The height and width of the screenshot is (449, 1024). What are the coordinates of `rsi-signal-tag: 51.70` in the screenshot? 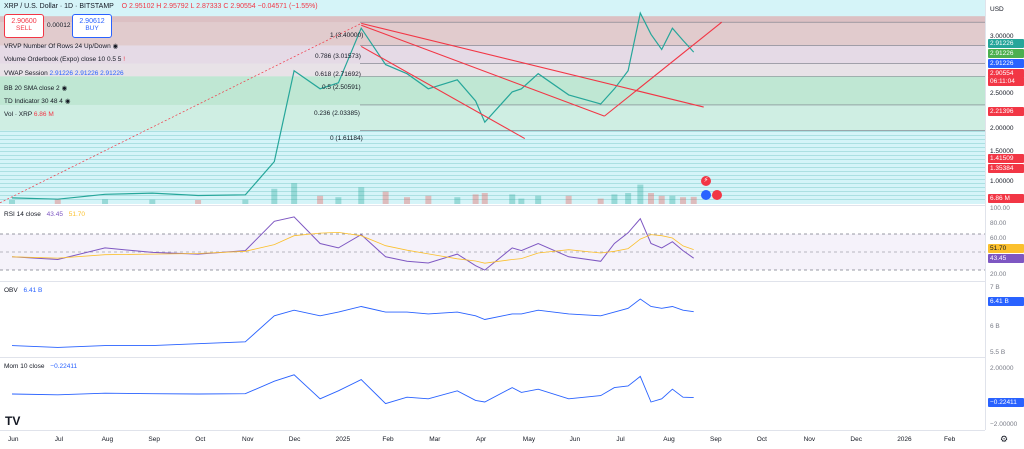 It's located at (1006, 248).